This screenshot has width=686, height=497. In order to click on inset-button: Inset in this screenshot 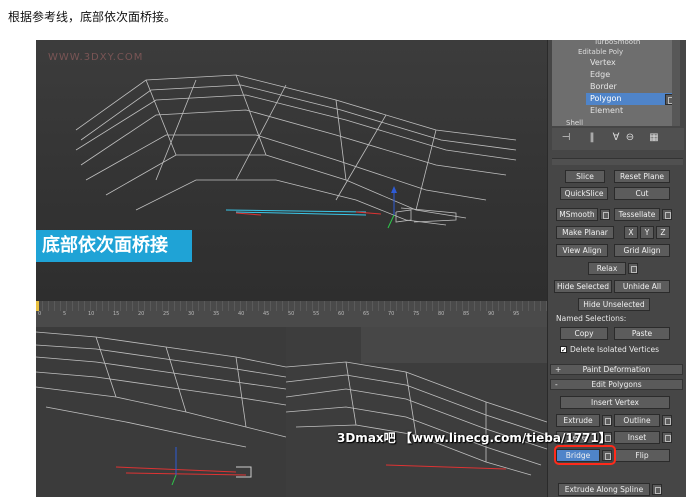, I will do `click(637, 437)`.